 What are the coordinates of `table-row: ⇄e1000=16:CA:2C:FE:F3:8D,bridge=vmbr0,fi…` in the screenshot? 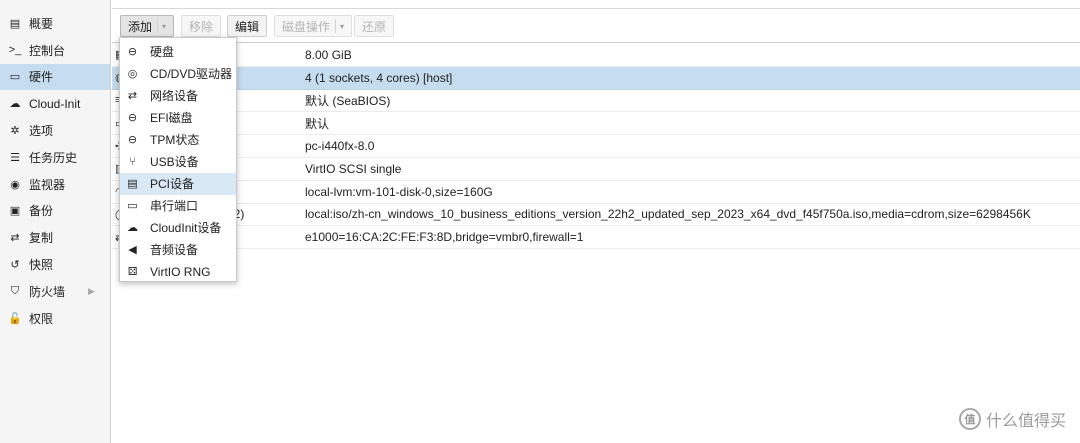 It's located at (596, 238).